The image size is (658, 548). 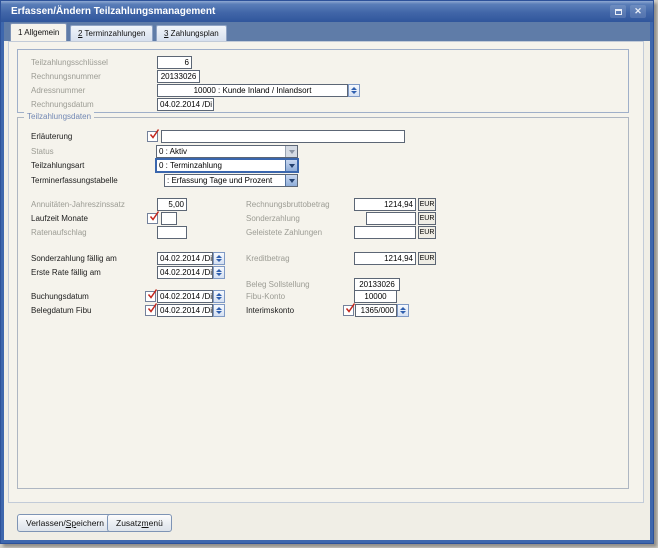 What do you see at coordinates (74, 180) in the screenshot?
I see `label-terminerfassungstabelle: Terminerfassungstabelle` at bounding box center [74, 180].